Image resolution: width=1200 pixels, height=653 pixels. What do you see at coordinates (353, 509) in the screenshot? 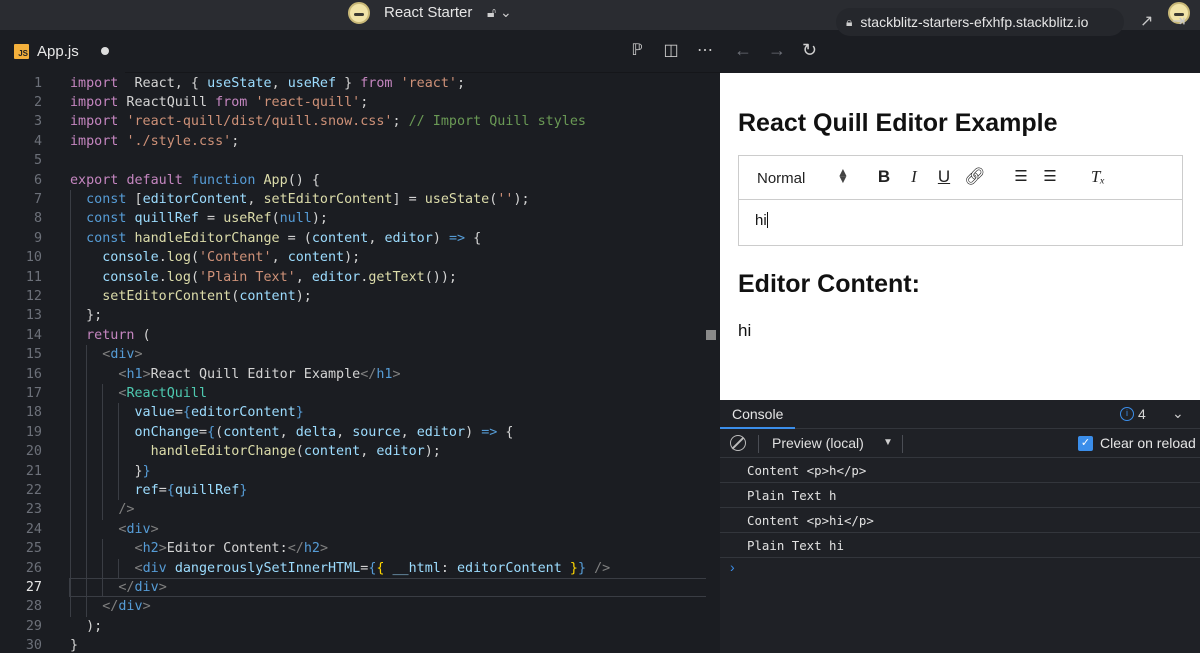
I see `code-line: 23 />` at bounding box center [353, 509].